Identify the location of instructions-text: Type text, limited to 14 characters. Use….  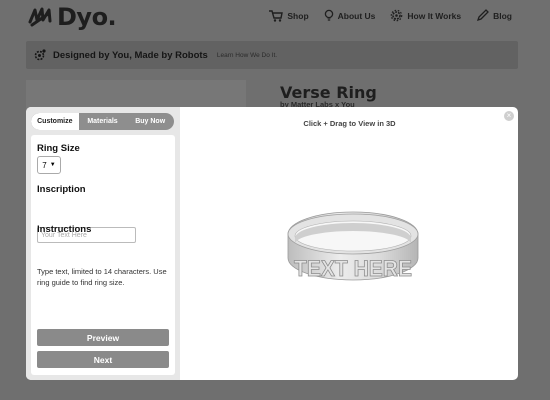
(102, 277).